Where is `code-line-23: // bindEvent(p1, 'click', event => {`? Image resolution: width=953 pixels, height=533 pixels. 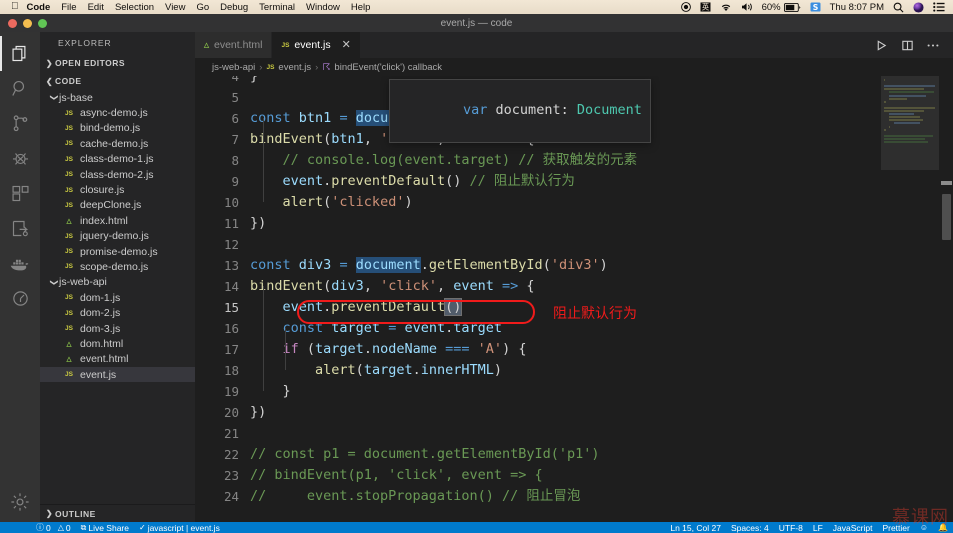 code-line-23: // bindEvent(p1, 'click', event => { is located at coordinates (396, 475).